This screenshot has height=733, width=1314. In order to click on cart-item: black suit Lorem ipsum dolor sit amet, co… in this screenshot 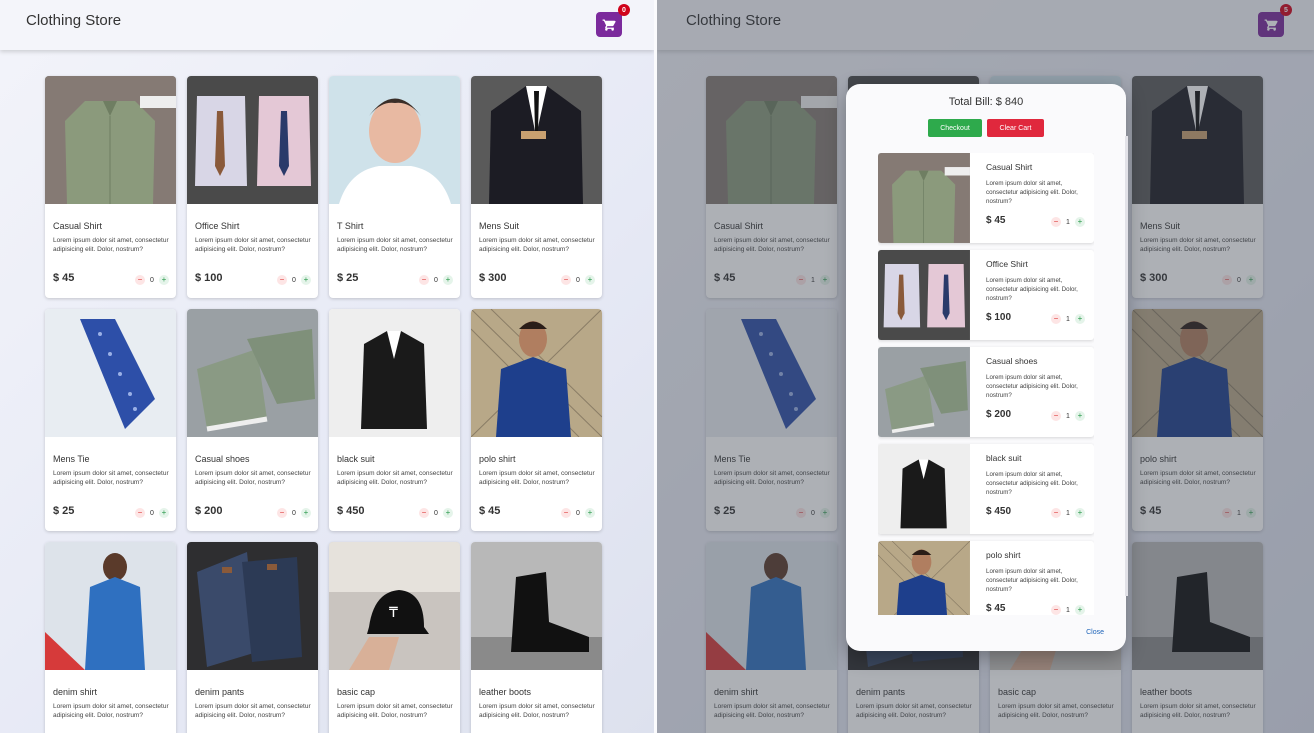, I will do `click(986, 489)`.